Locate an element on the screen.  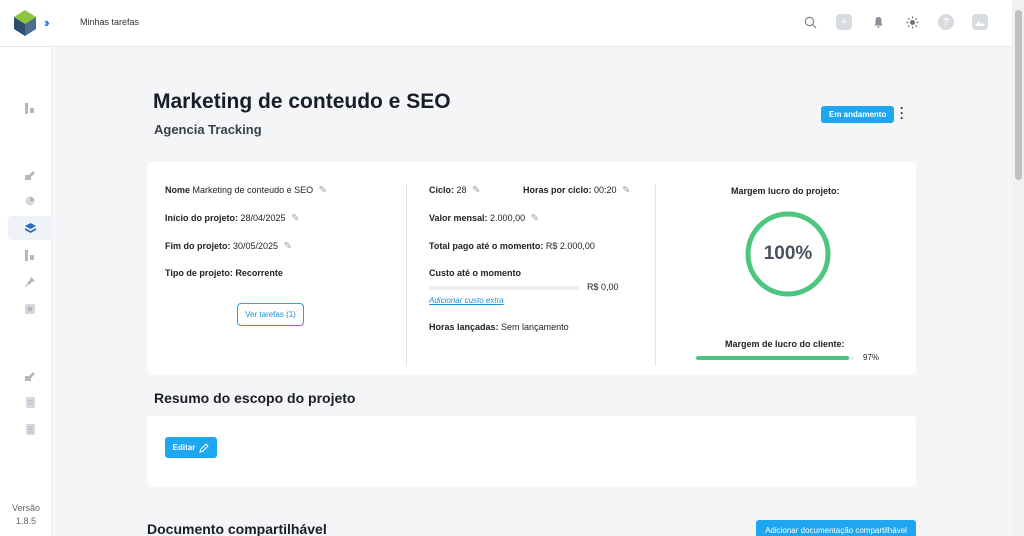
image-icon is located at coordinates (980, 22).